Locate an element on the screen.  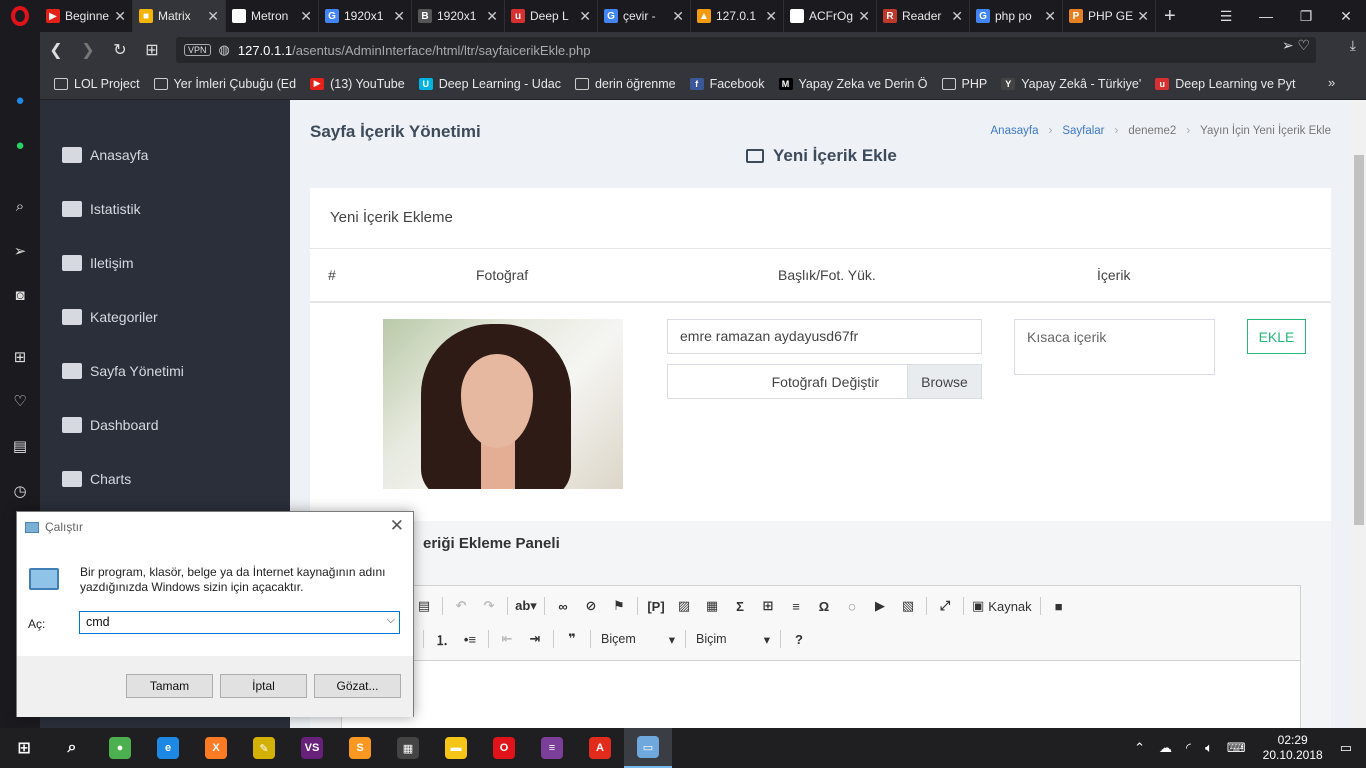
flash-icon: ▦ is located at coordinates (712, 606).